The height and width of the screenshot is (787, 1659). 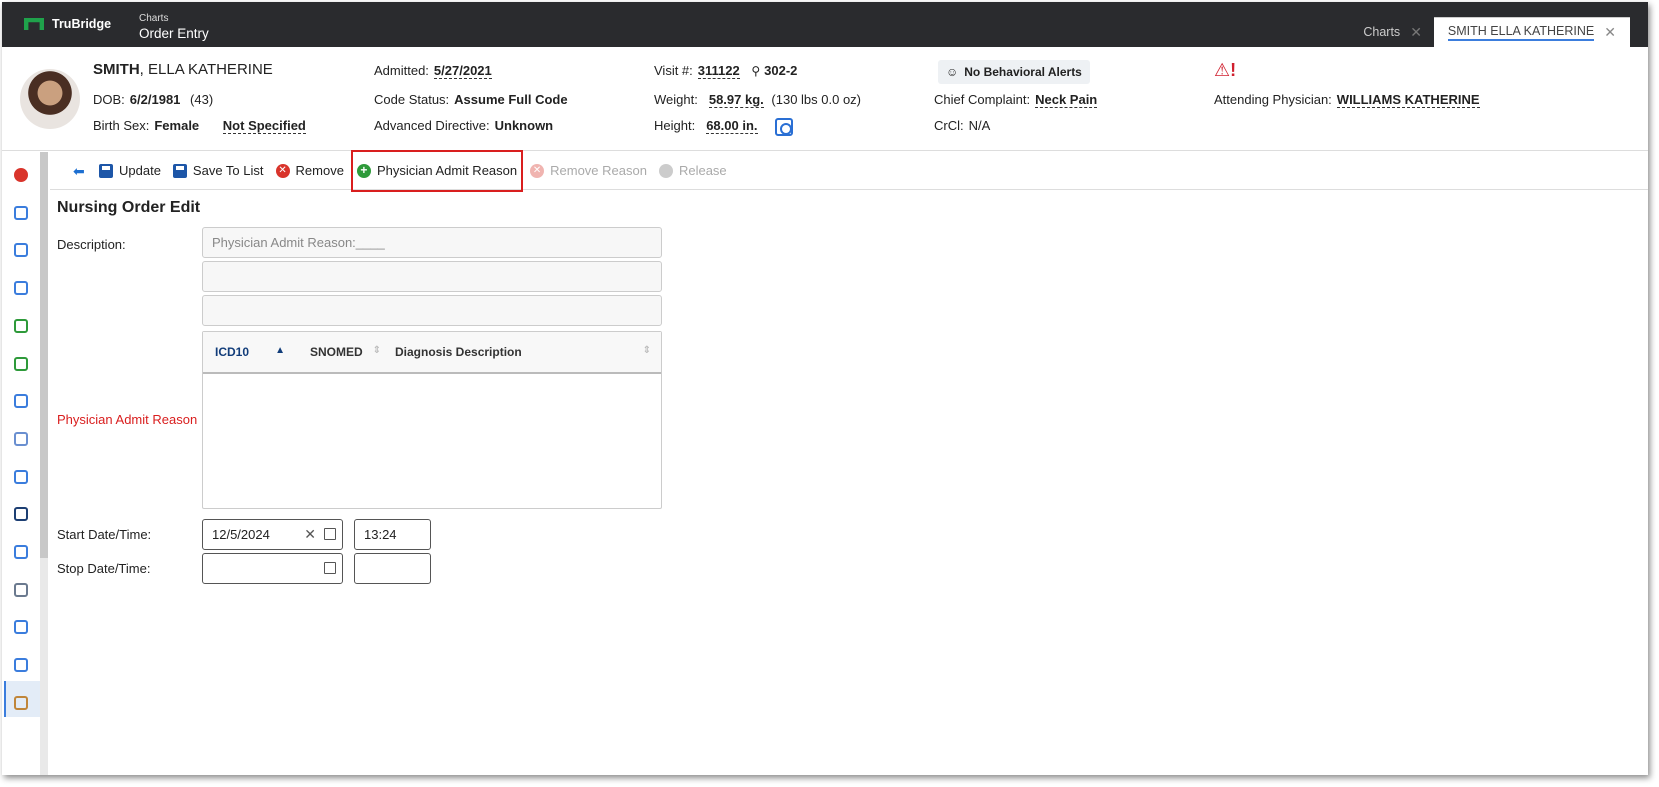 I want to click on checklist-icon, so click(x=21, y=250).